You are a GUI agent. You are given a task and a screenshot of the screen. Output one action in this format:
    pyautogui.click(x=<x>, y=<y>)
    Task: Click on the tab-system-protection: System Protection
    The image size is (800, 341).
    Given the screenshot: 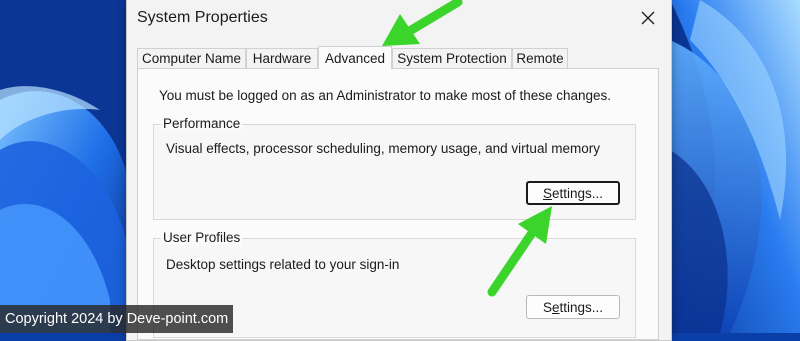 What is the action you would take?
    pyautogui.click(x=452, y=58)
    